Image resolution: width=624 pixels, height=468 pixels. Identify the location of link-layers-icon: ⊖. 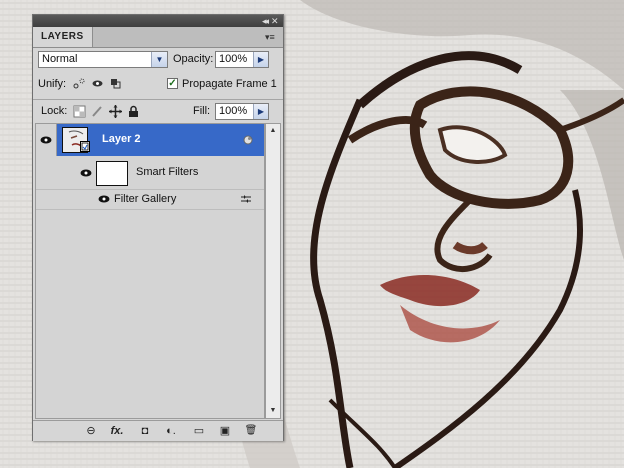
(91, 431).